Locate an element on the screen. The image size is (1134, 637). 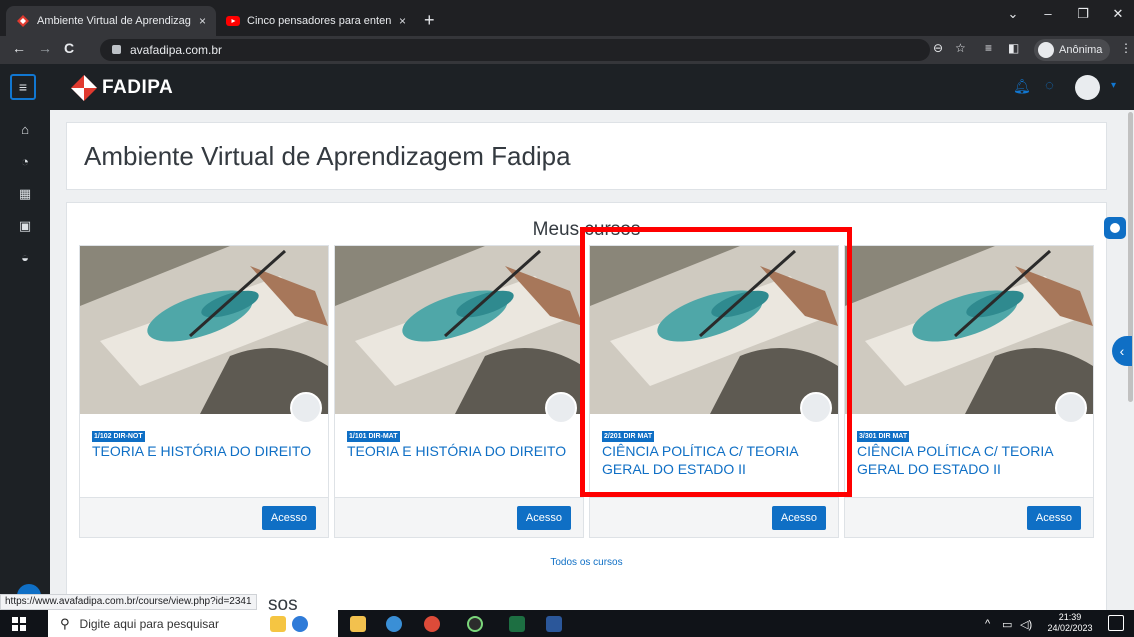
app-navbar: ≡ FADIPA 🔔︎ ◌ ▾ is located at coordinates (567, 87).